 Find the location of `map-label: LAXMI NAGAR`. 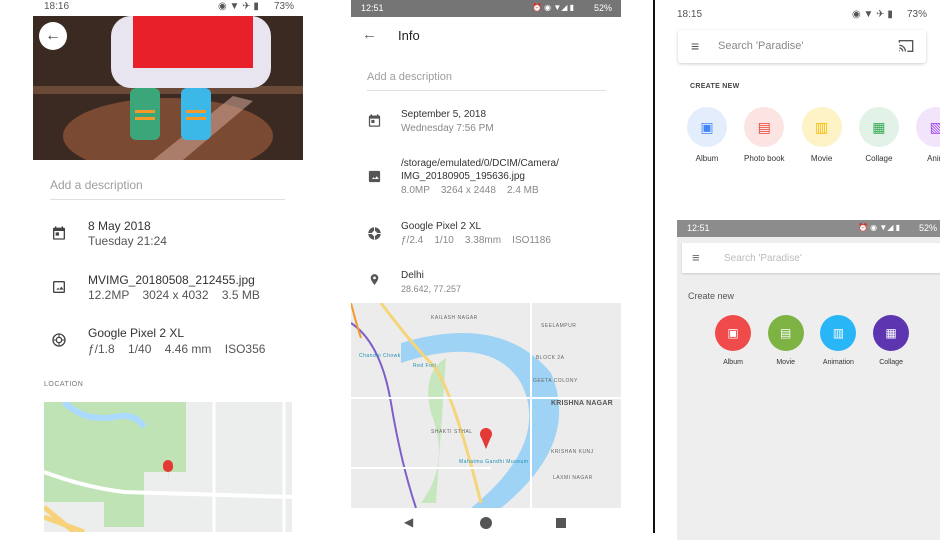

map-label: LAXMI NAGAR is located at coordinates (573, 478).